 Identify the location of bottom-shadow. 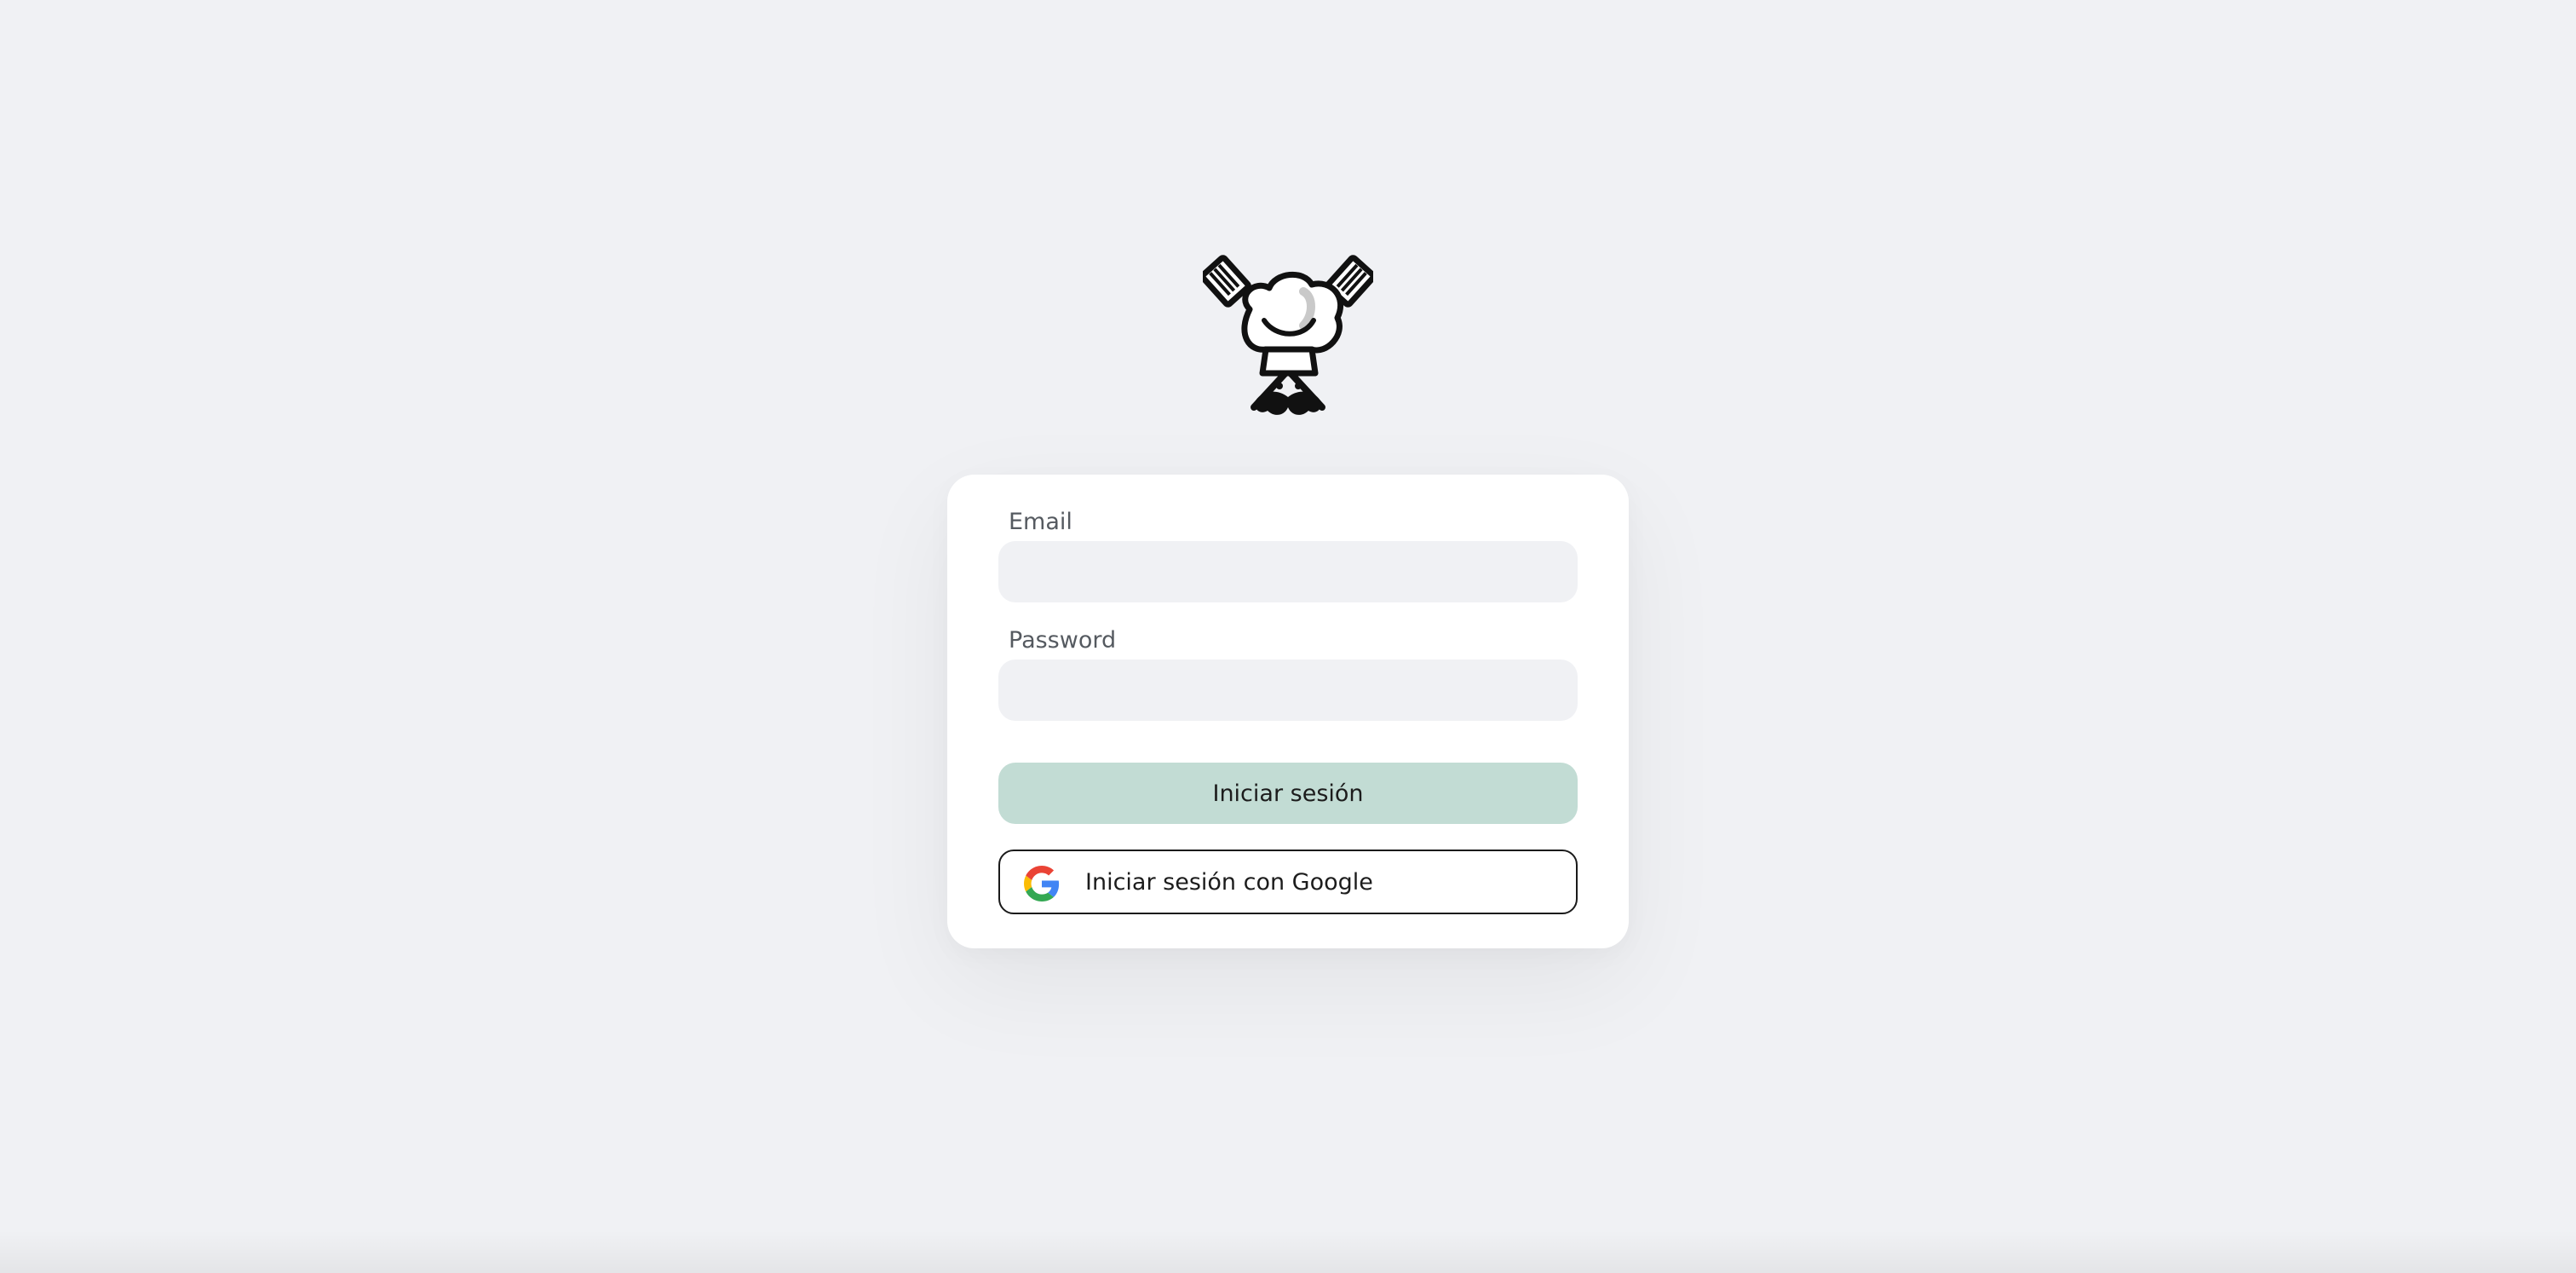
(1288, 1251).